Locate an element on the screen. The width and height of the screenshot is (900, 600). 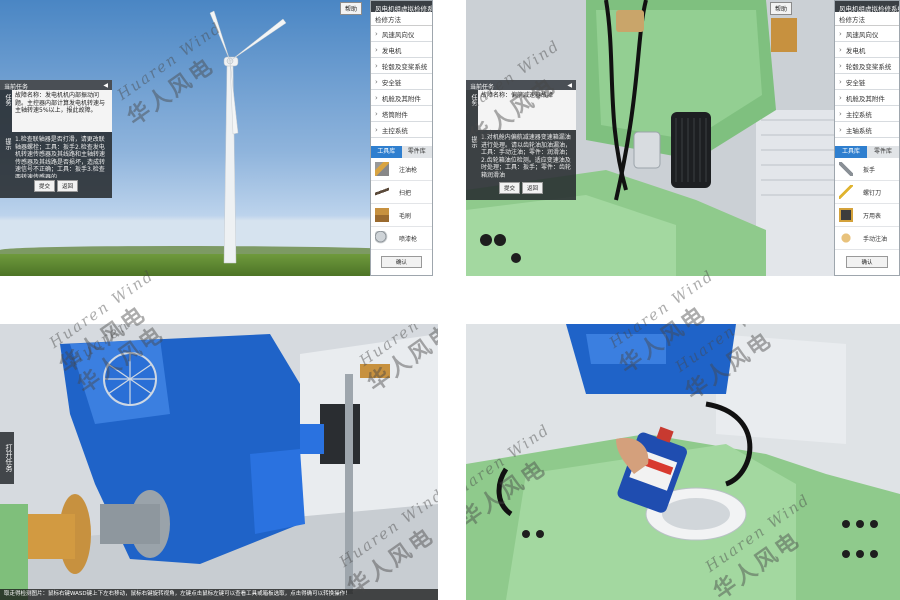
tool-item-3: 喷漆枪 is located at coordinates (401, 238).